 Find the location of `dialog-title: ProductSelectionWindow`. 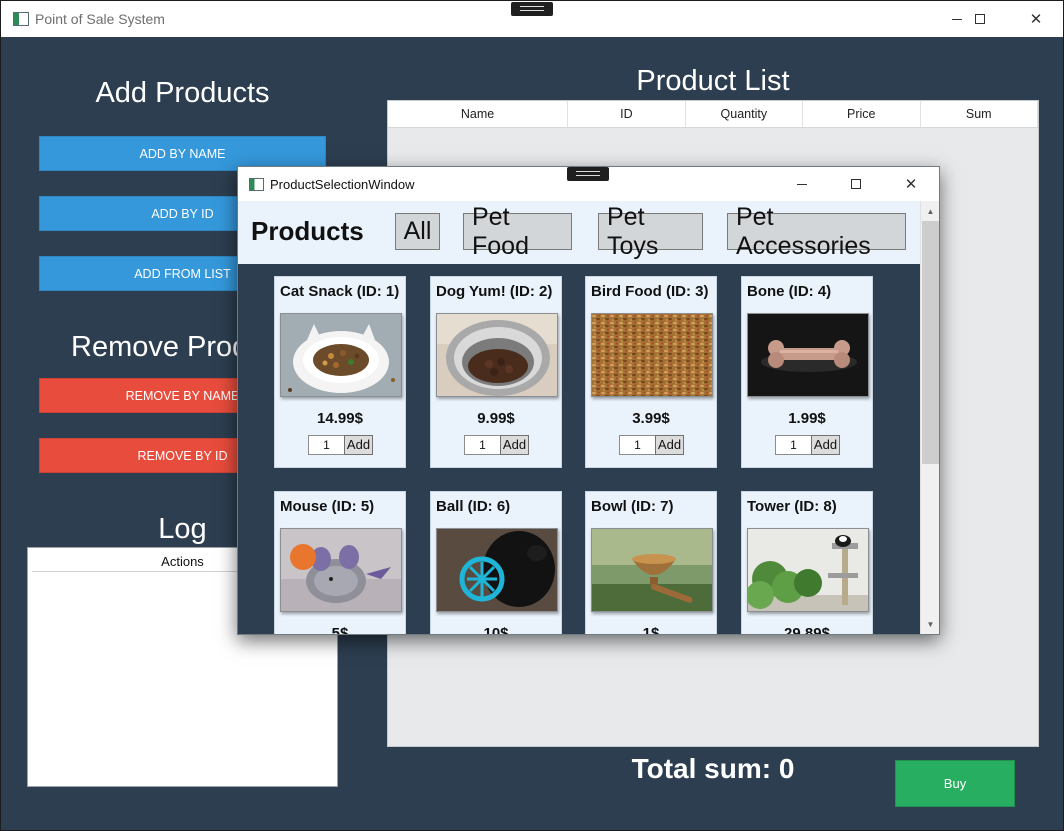

dialog-title: ProductSelectionWindow is located at coordinates (342, 184).